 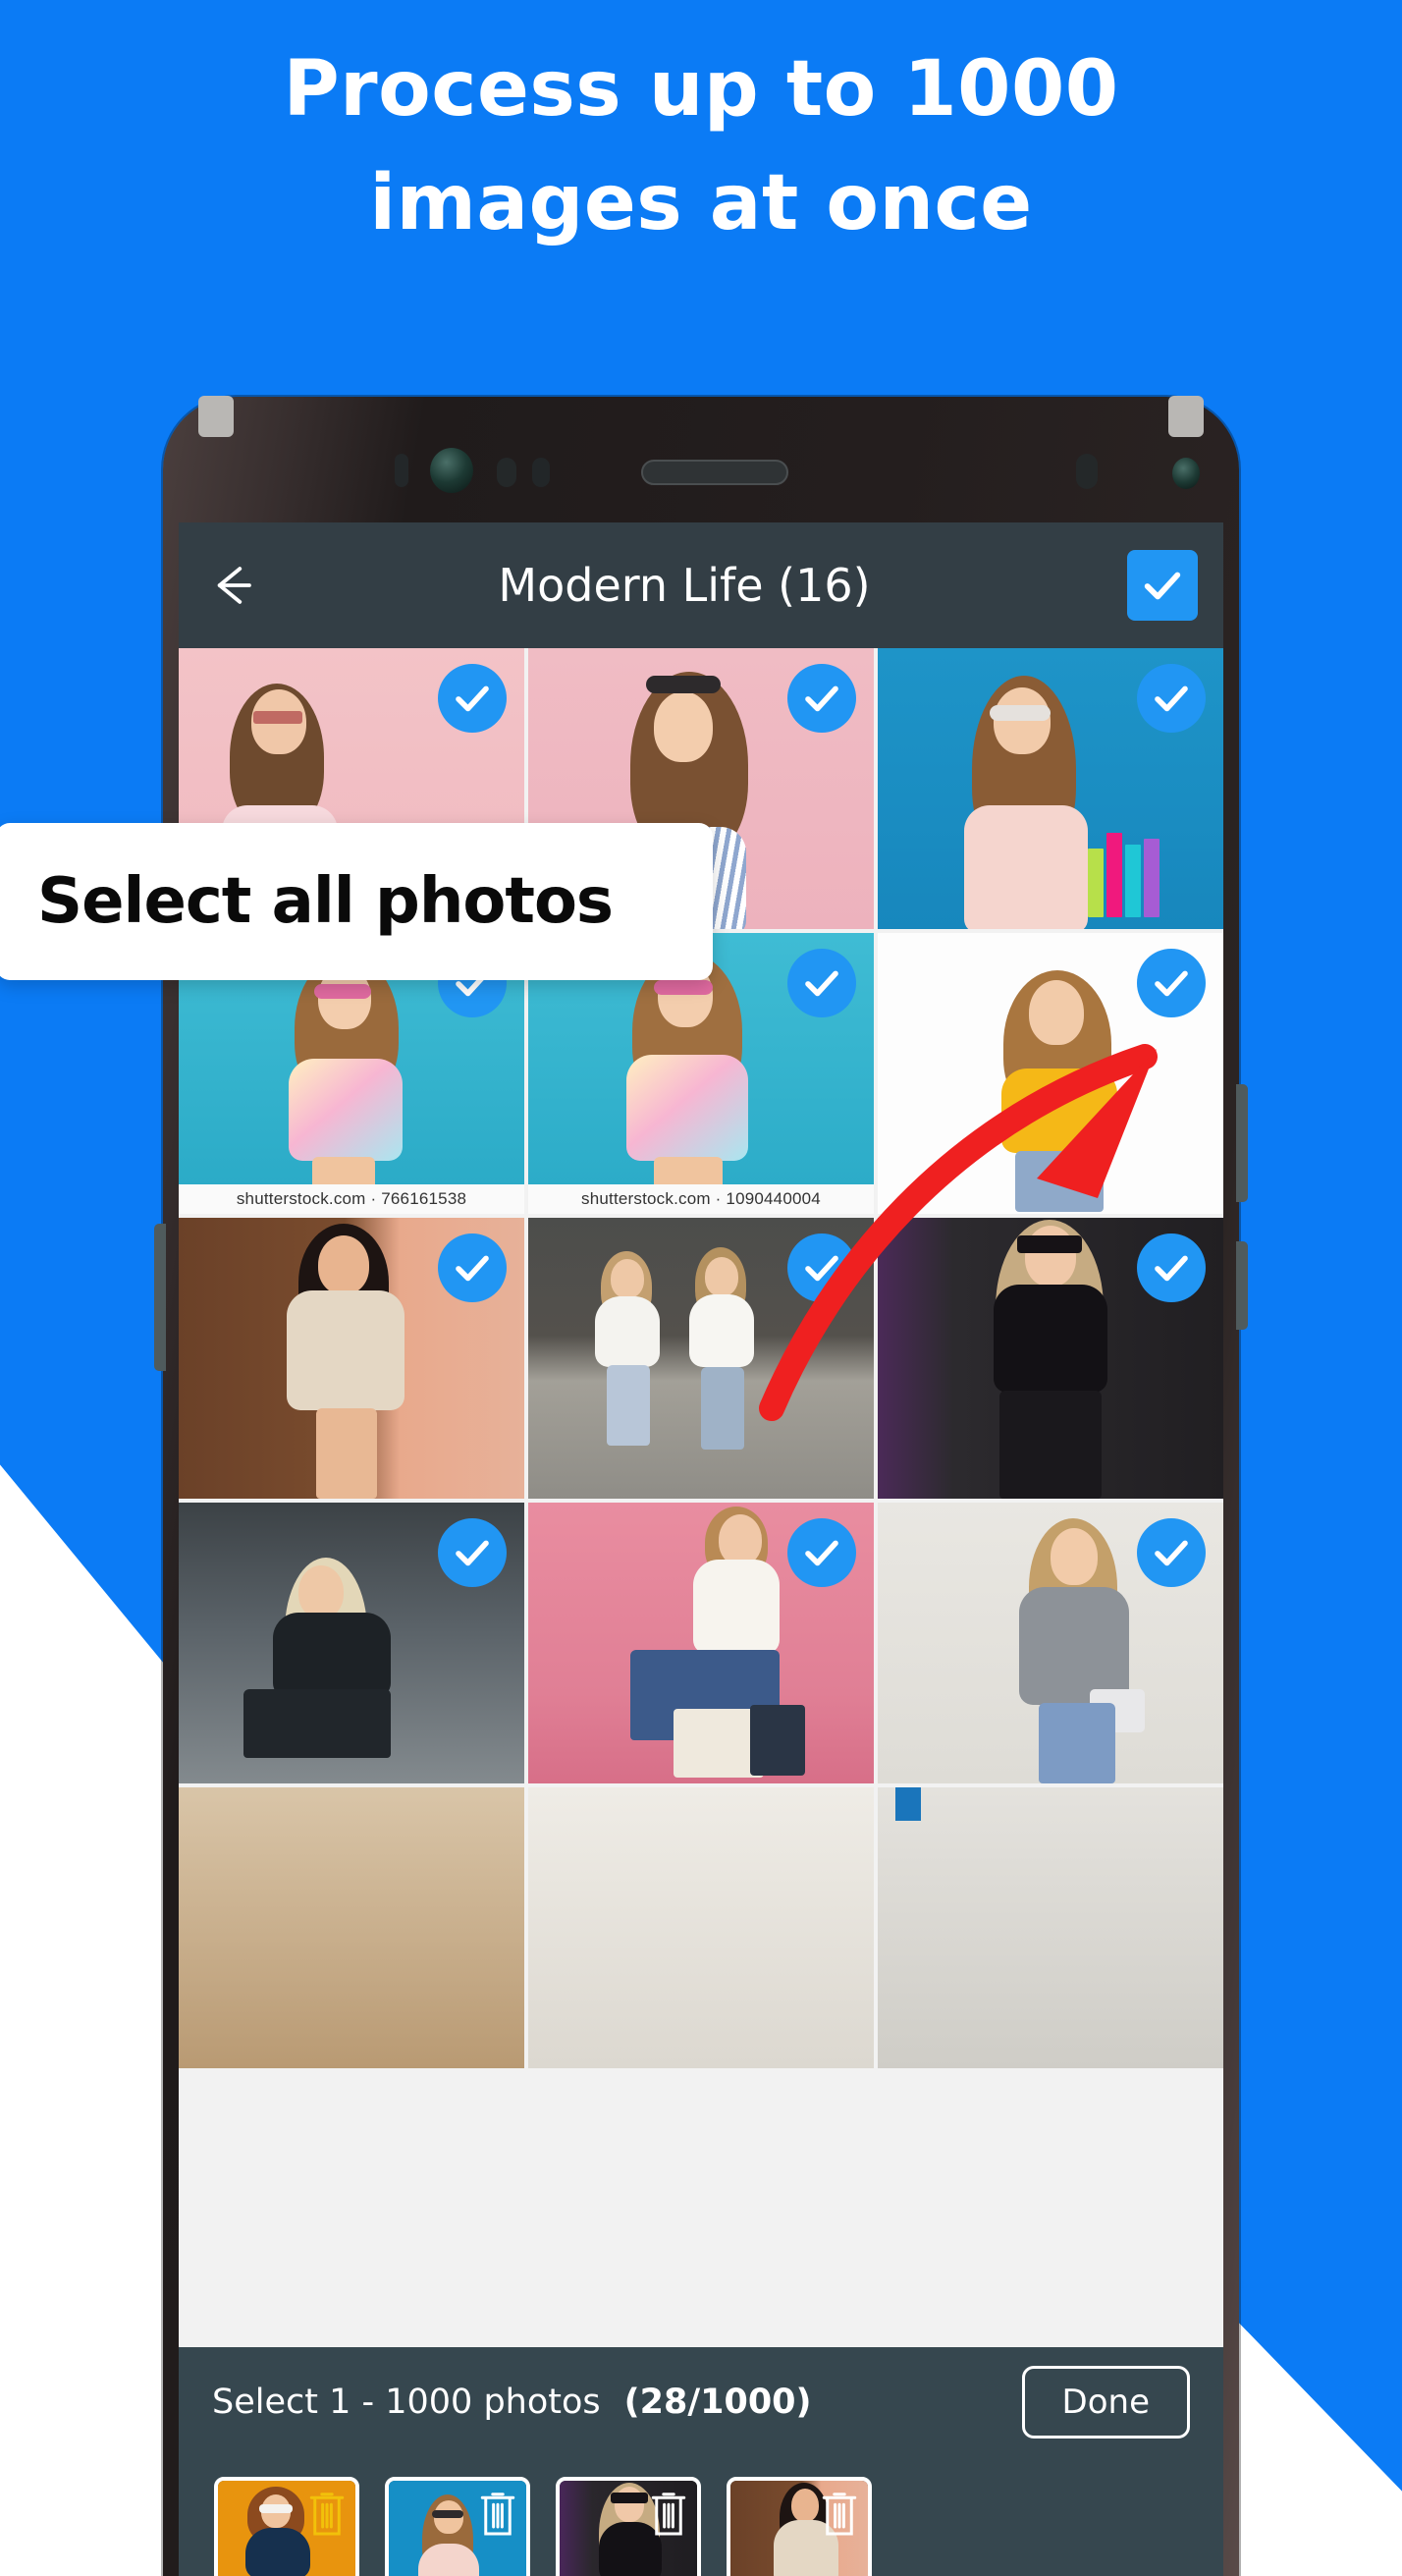 I want to click on assistant-button, so click(x=1242, y=1285).